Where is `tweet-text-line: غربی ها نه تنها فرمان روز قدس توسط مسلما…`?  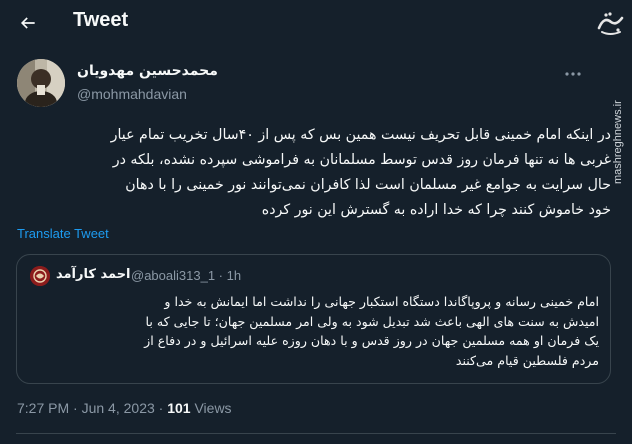
tweet-text-line: غربی ها نه تنها فرمان روز قدس توسط مسلما… is located at coordinates (361, 160).